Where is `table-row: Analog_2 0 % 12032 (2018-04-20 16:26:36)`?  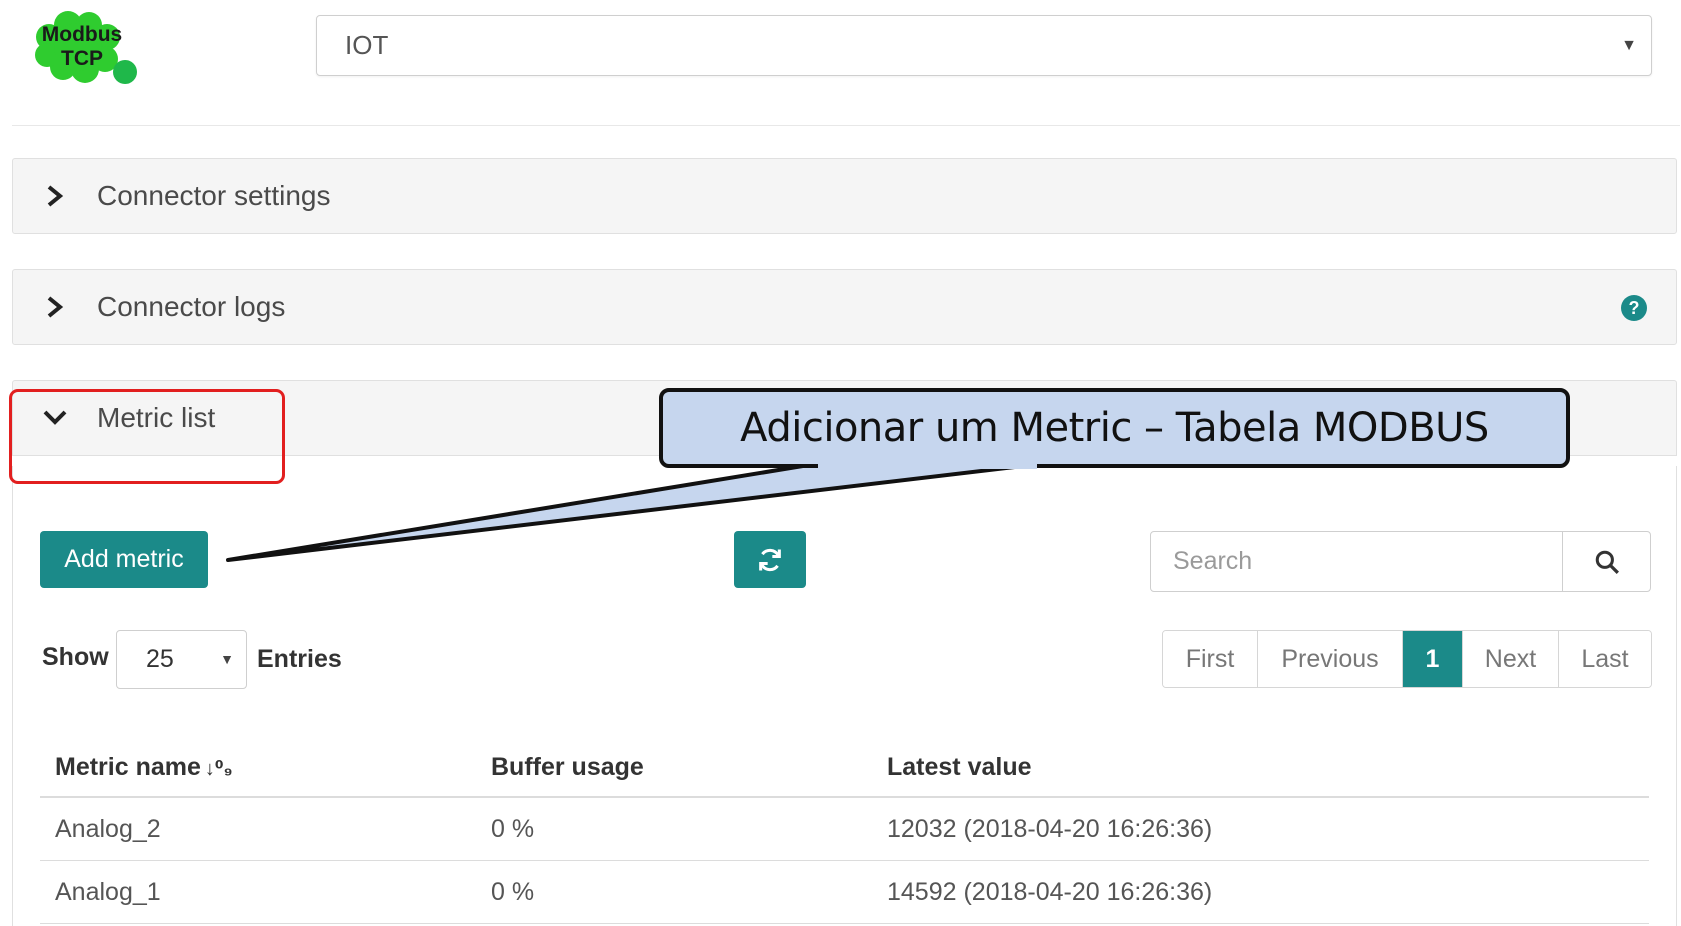 table-row: Analog_2 0 % 12032 (2018-04-20 16:26:36) is located at coordinates (844, 829).